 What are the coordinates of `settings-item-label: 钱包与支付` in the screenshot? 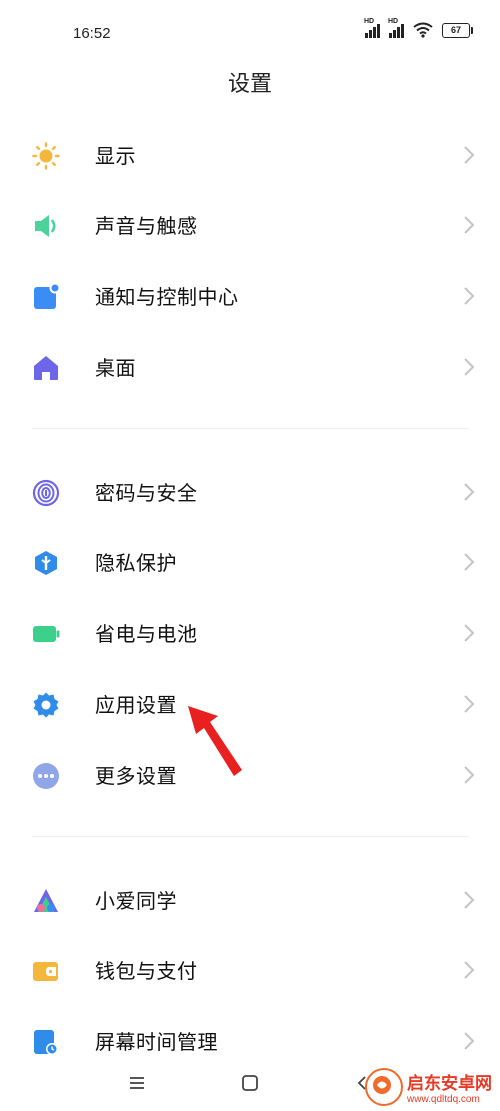 It's located at (146, 971).